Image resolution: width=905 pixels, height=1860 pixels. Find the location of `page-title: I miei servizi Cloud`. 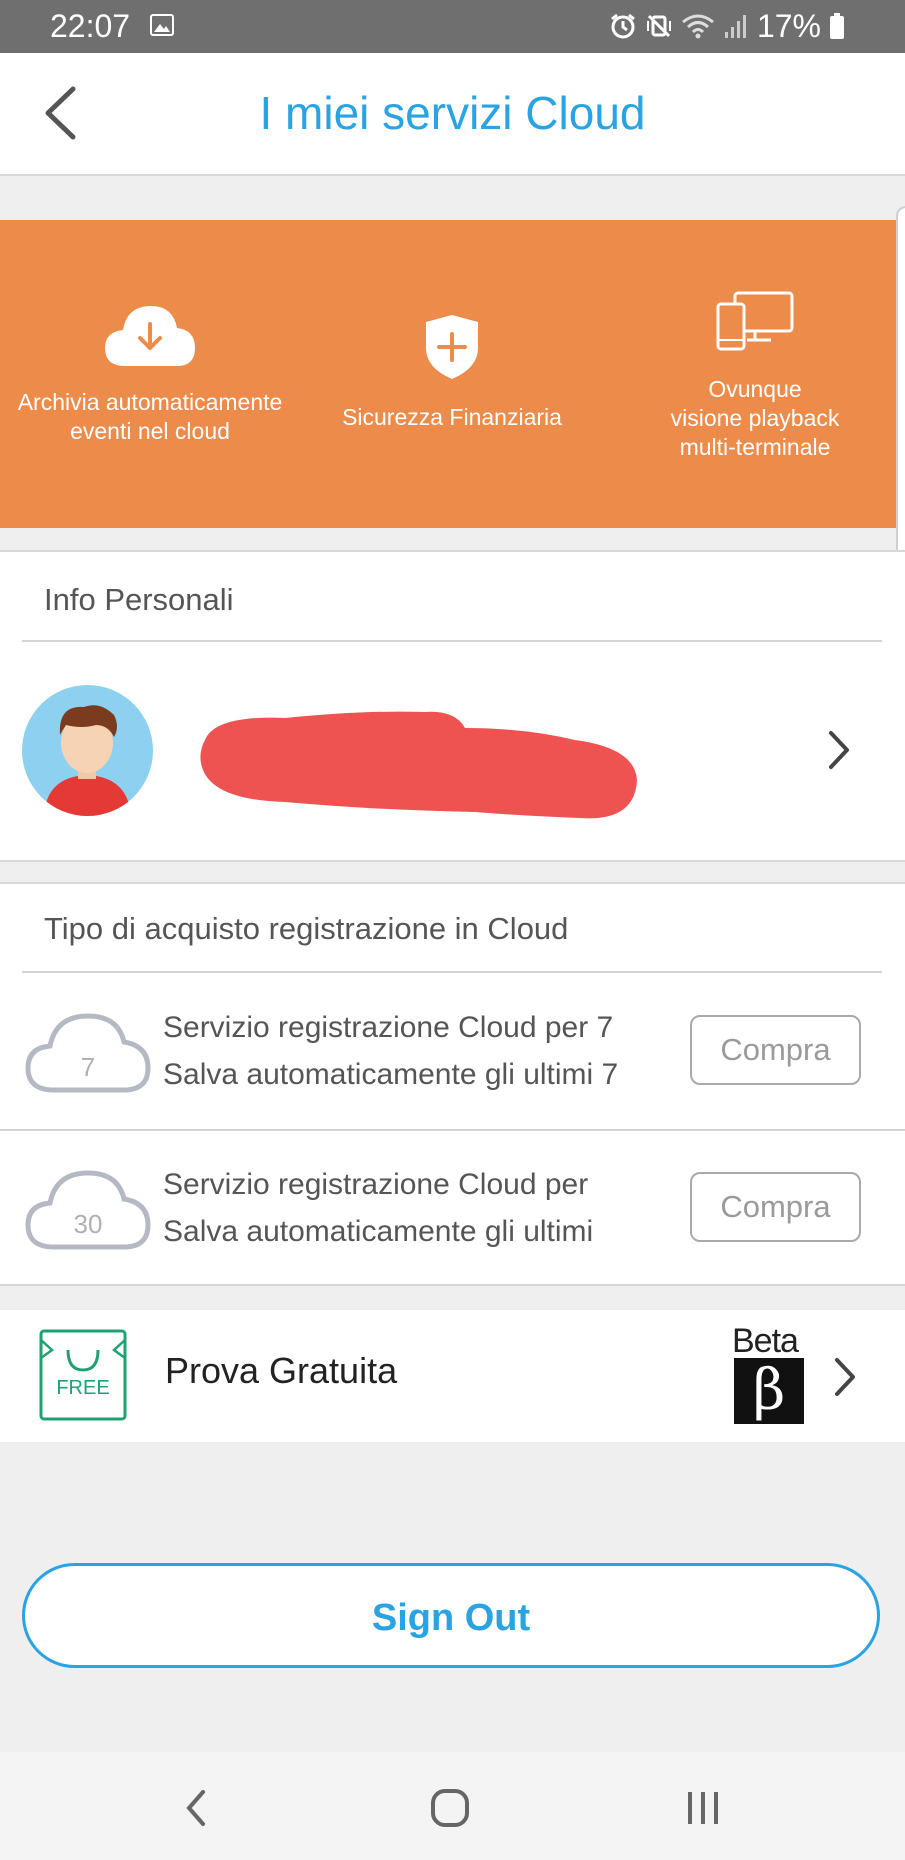

page-title: I miei servizi Cloud is located at coordinates (452, 113).